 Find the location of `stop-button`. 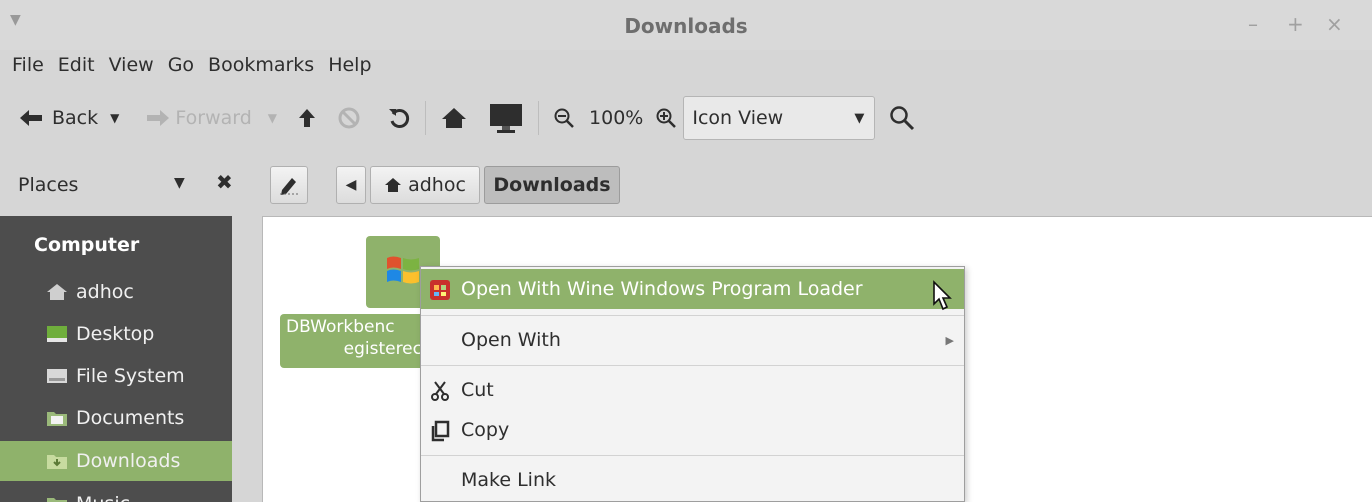

stop-button is located at coordinates (349, 118).